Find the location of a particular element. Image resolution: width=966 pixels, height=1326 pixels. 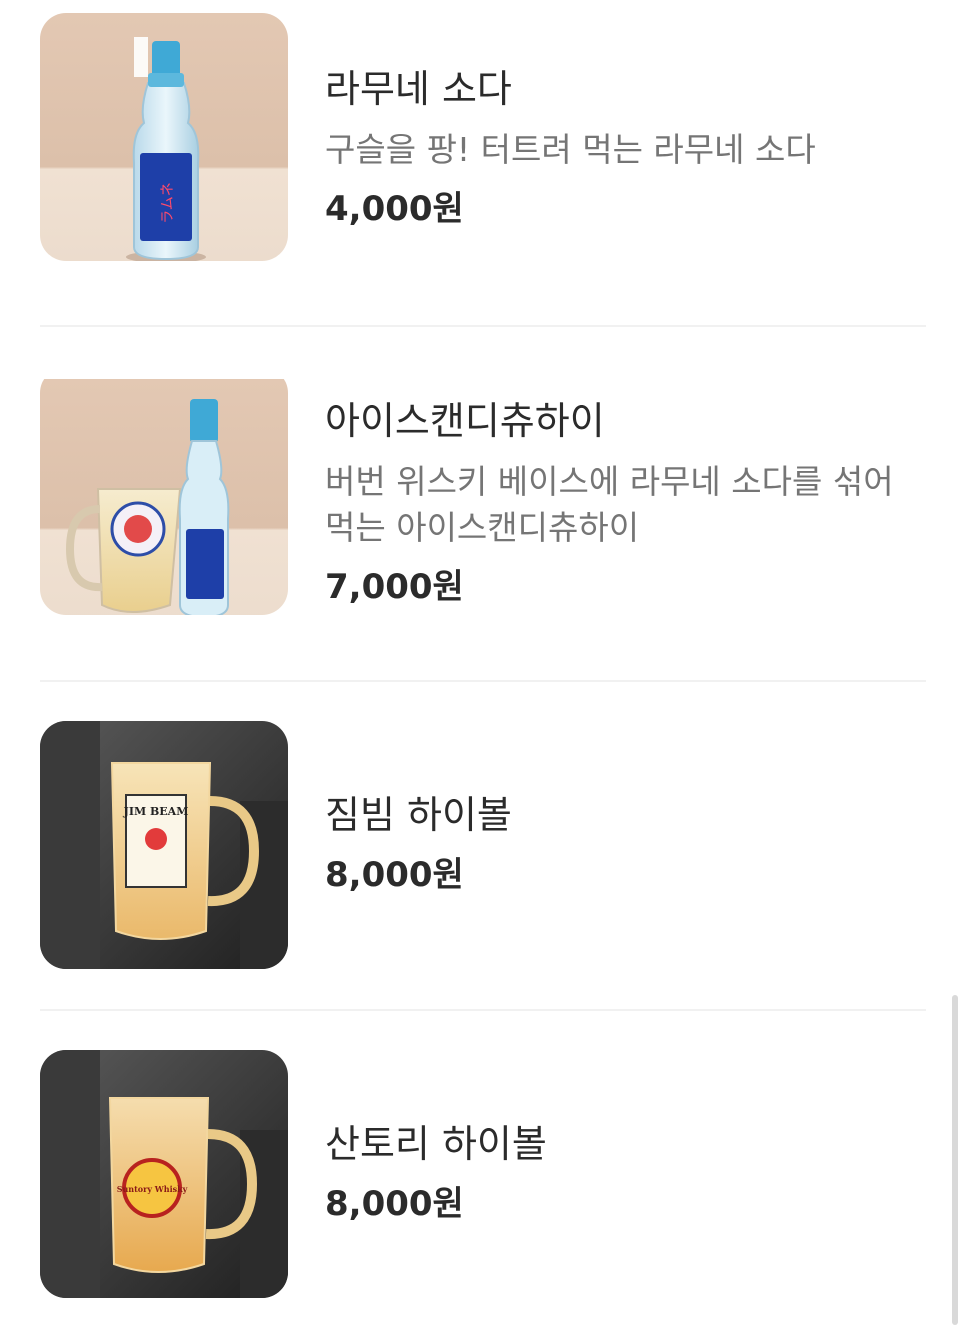

menu-item-name: 라무네 소다 is located at coordinates (418, 89).